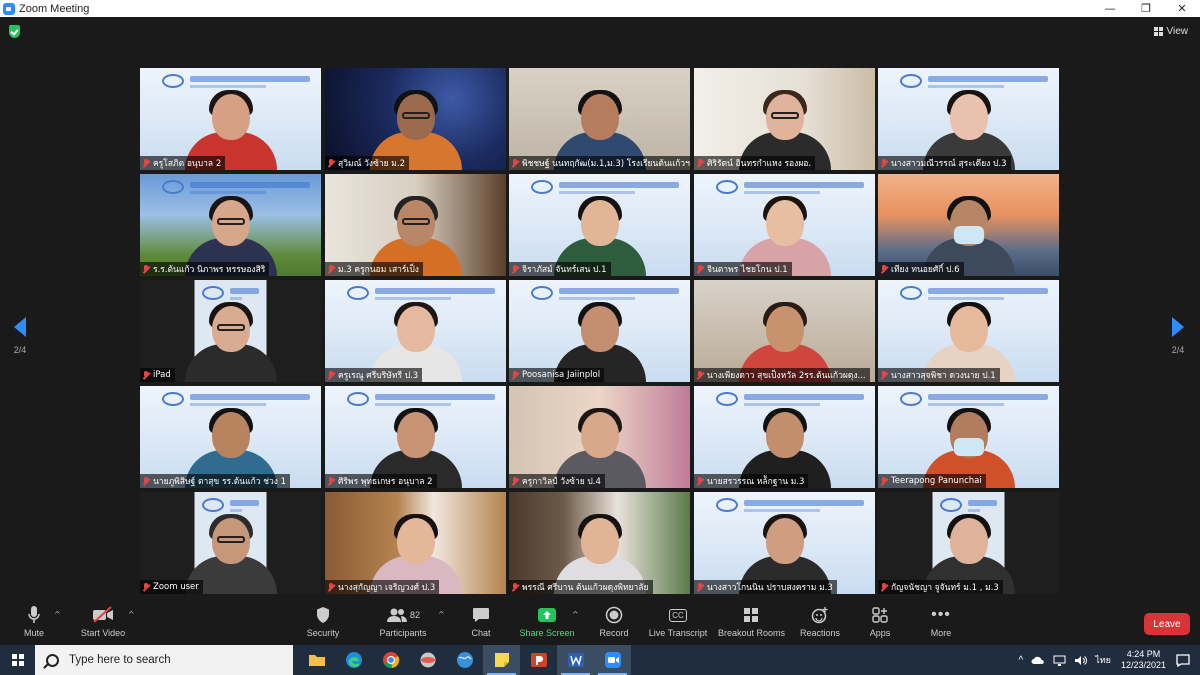  I want to click on network-icon, so click(1059, 660).